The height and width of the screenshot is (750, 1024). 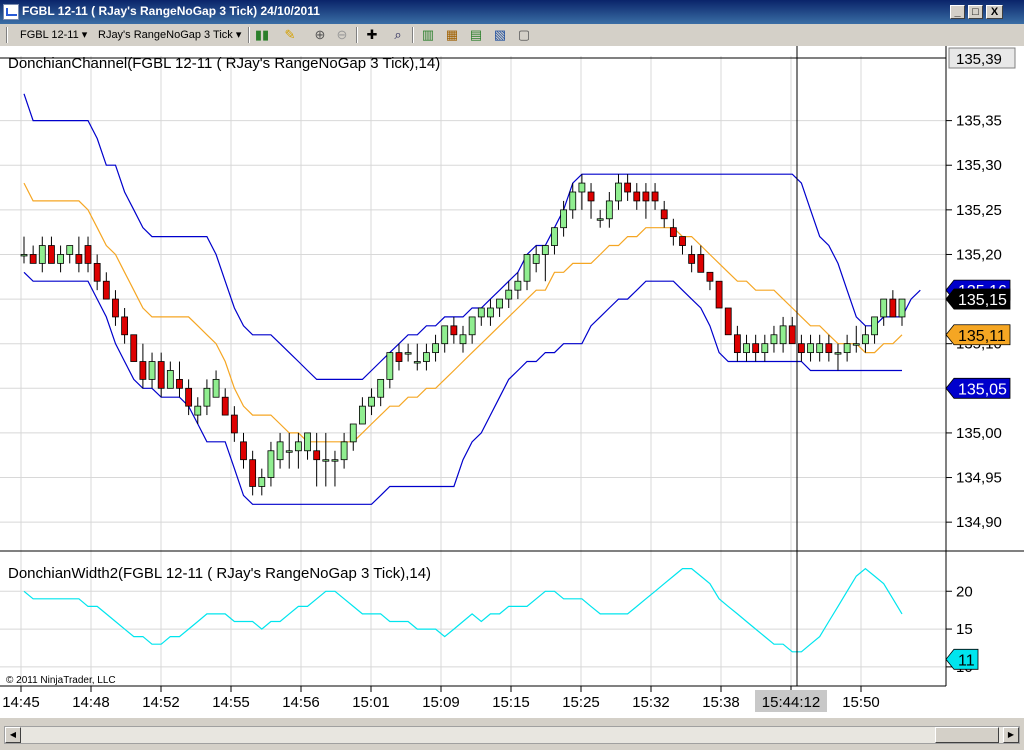 What do you see at coordinates (53, 34) in the screenshot?
I see `instrument-selector: FGBL 12-11 ▾` at bounding box center [53, 34].